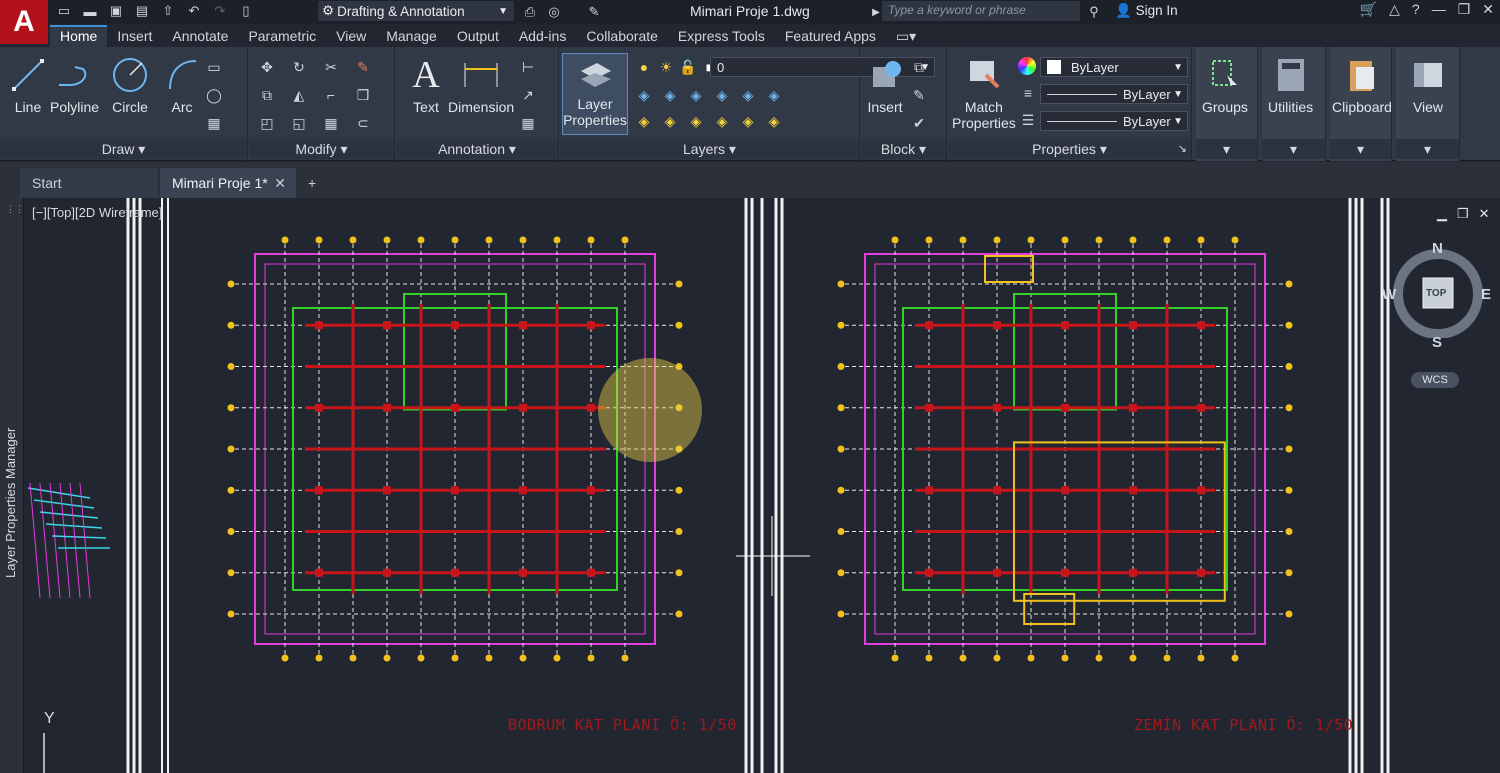  I want to click on application-menu-button: A, so click(24, 22).